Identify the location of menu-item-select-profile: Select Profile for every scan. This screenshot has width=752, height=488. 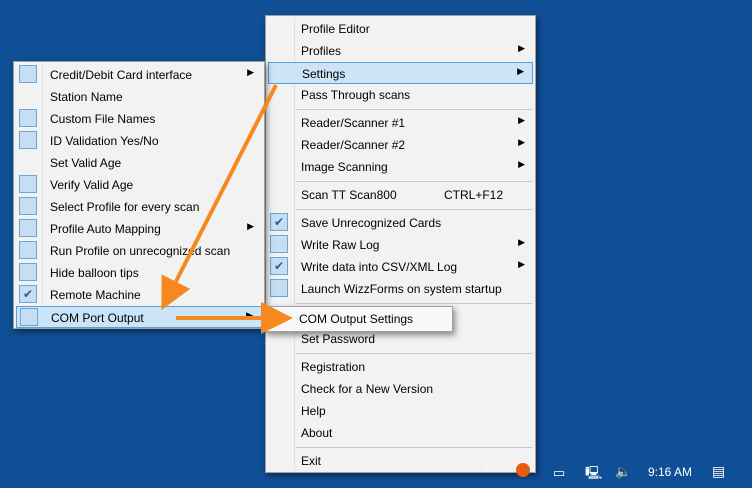
(139, 207).